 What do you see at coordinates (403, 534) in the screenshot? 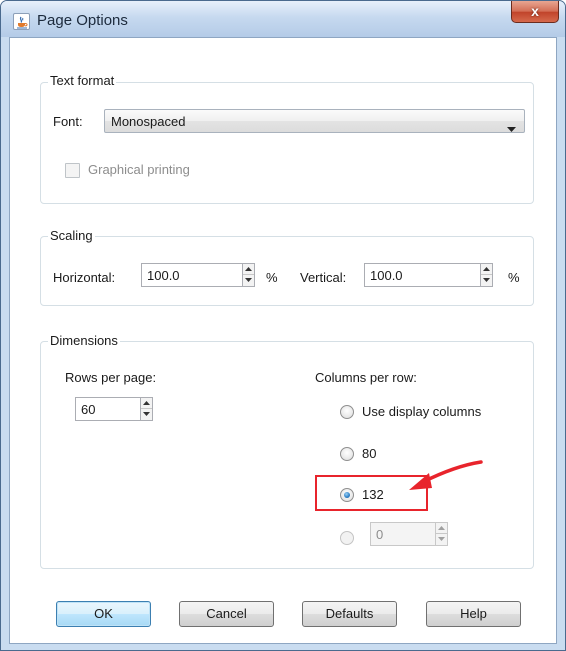
I see `custom-columns-input: 0` at bounding box center [403, 534].